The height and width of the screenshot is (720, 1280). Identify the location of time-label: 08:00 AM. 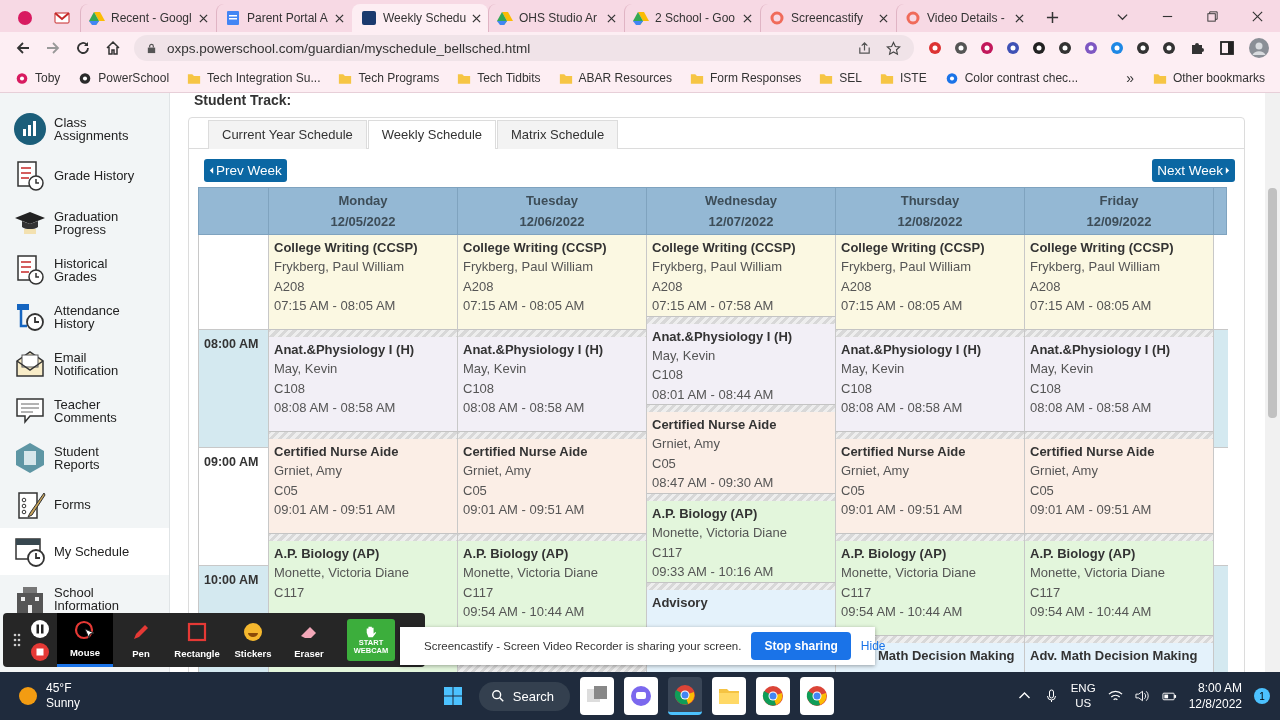
(231, 343).